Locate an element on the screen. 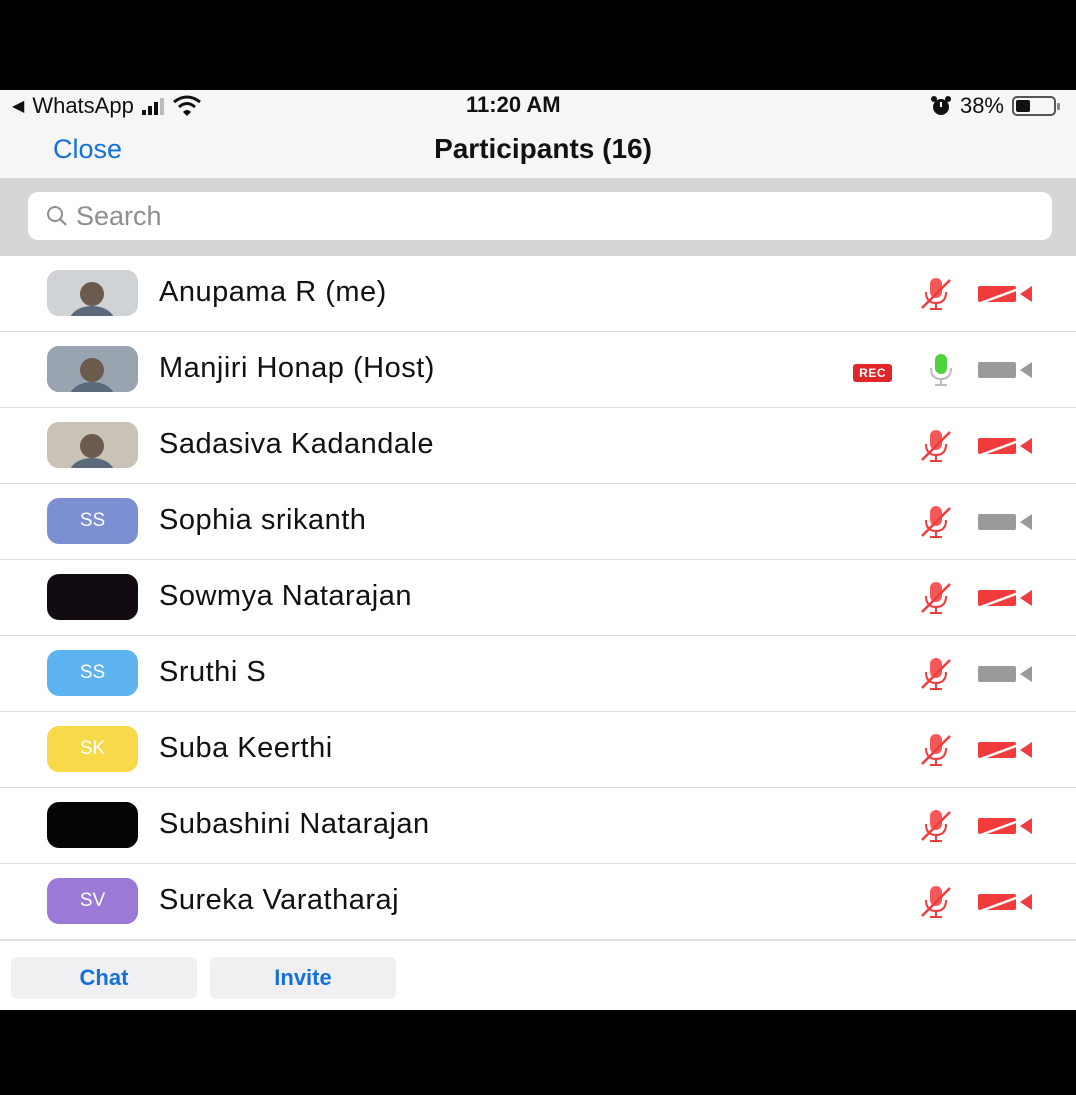 The width and height of the screenshot is (1076, 1095). avatar-initials: SK is located at coordinates (92, 748).